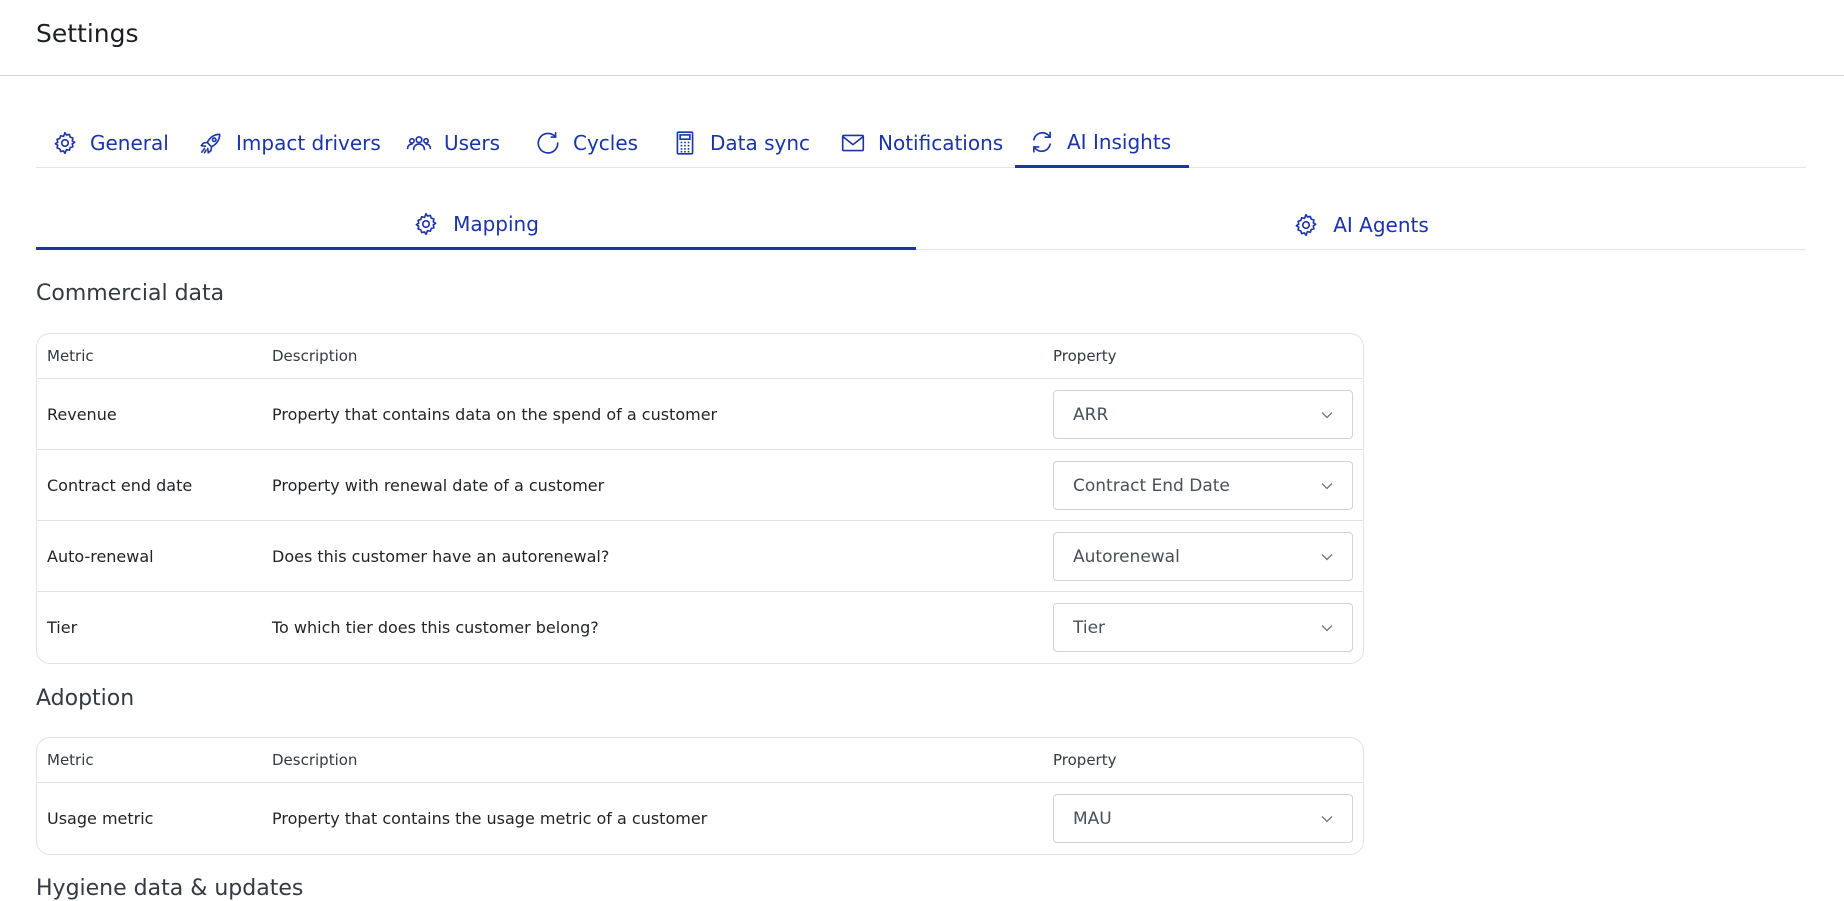  Describe the element at coordinates (760, 143) in the screenshot. I see `tab-data-sync-label: Data sync` at that location.